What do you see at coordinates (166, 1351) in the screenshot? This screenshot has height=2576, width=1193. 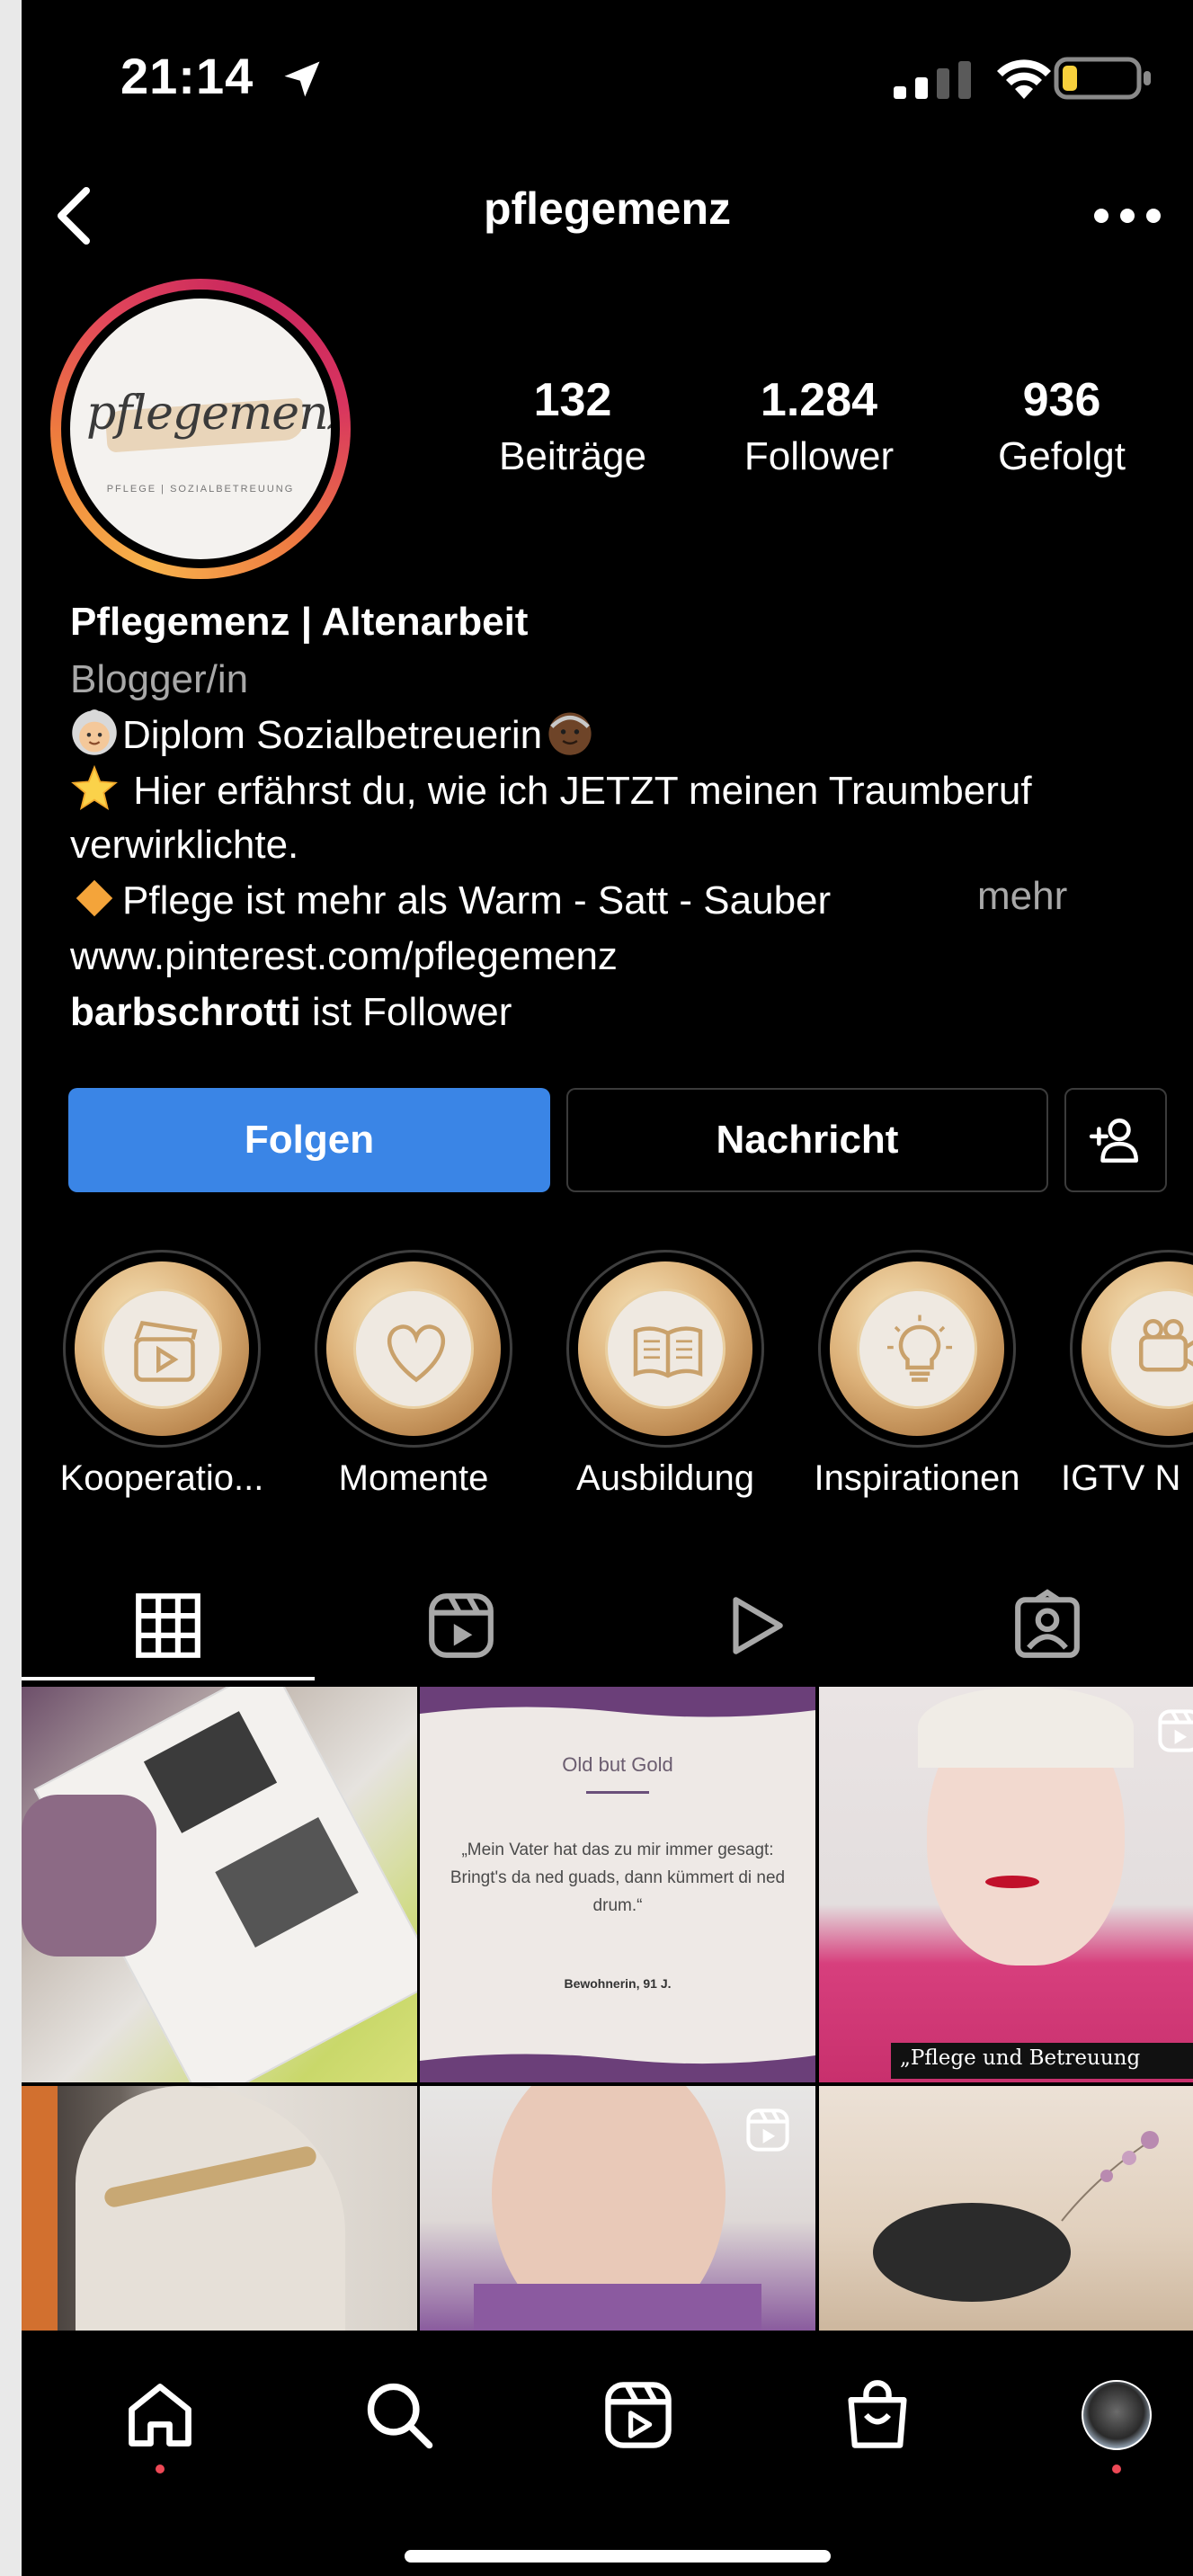 I see `video-clapper-icon` at bounding box center [166, 1351].